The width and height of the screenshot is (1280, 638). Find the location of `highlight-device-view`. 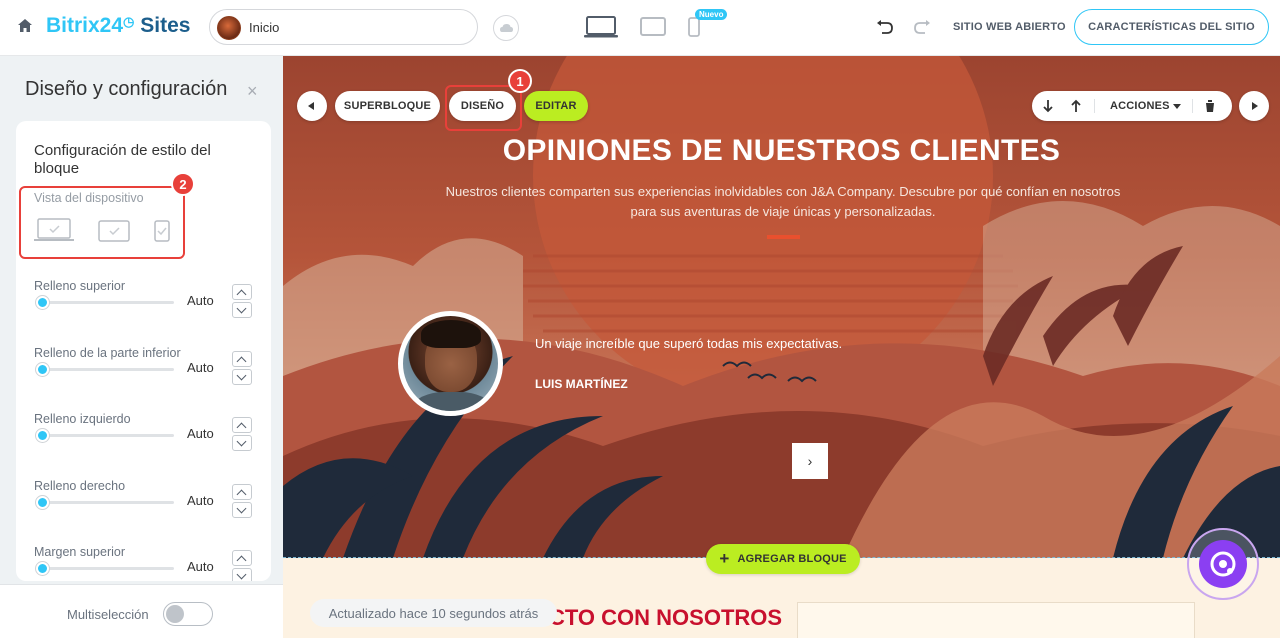

highlight-device-view is located at coordinates (102, 222).